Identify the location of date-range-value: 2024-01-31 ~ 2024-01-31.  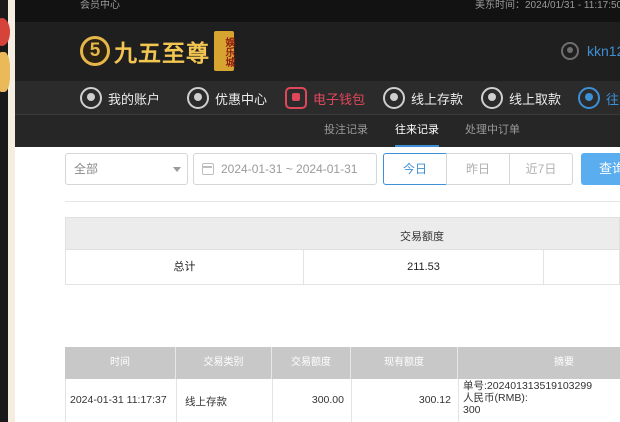
(289, 169).